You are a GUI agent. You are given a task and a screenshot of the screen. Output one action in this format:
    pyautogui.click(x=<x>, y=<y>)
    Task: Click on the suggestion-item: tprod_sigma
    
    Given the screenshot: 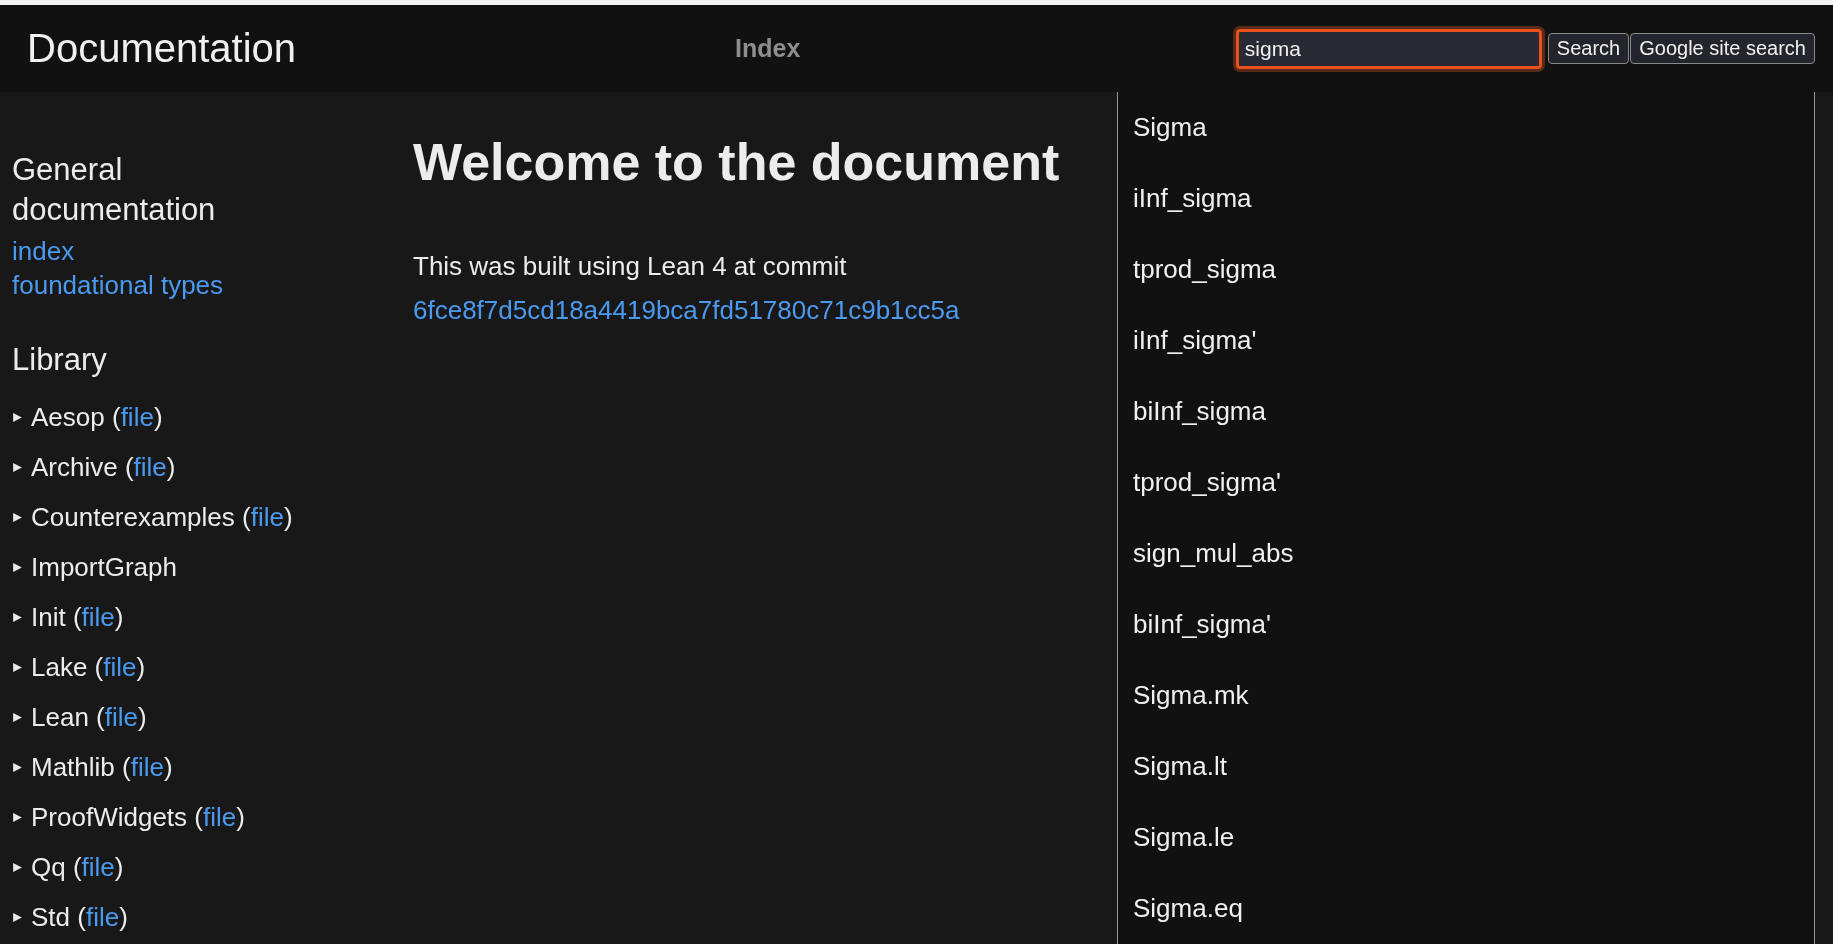 What is the action you would take?
    pyautogui.click(x=1466, y=279)
    